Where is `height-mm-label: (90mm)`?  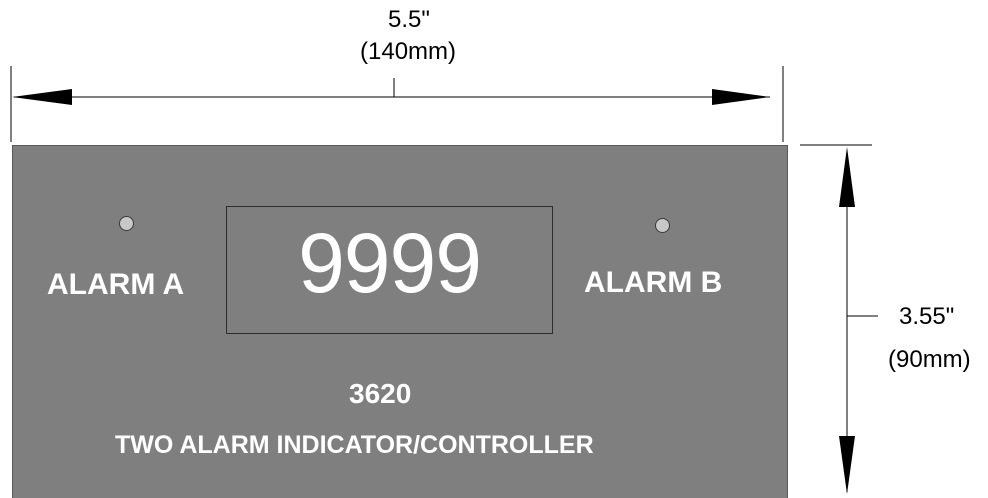 height-mm-label: (90mm) is located at coordinates (929, 359).